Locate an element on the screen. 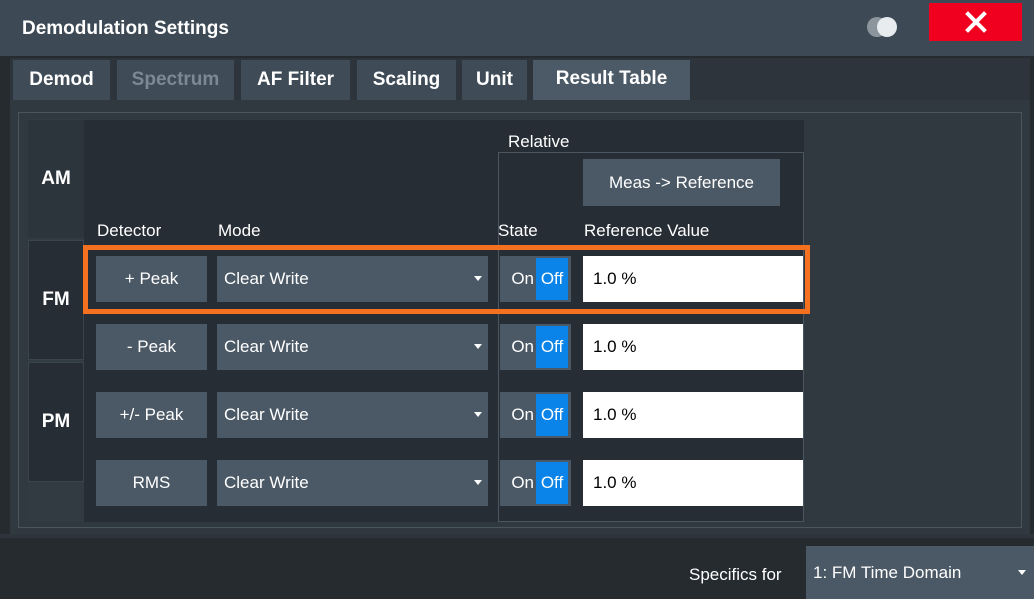  specifics-label: Specifics for is located at coordinates (735, 574).